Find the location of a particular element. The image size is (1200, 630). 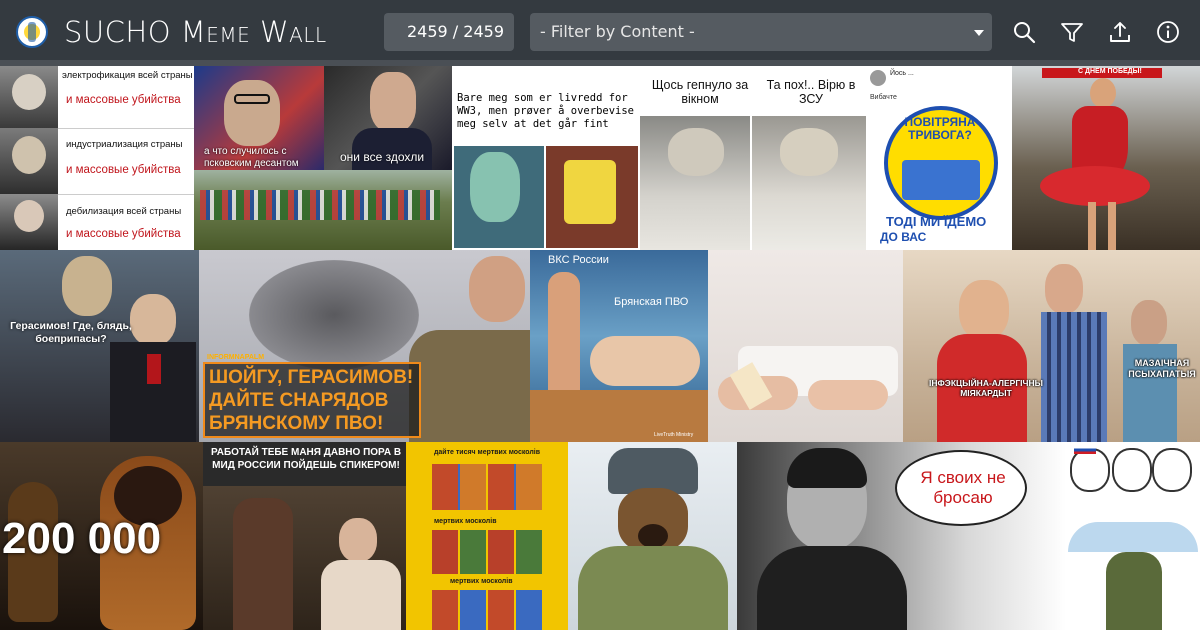

caption: Вибачте is located at coordinates (883, 97).